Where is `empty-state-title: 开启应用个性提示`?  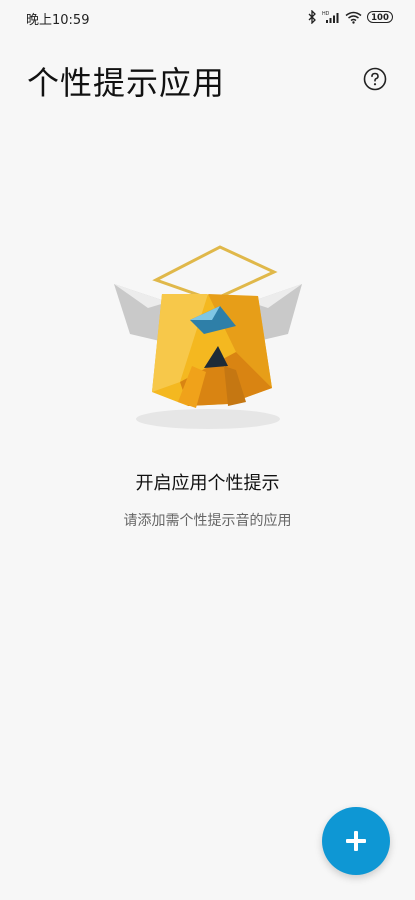
empty-state-title: 开启应用个性提示 is located at coordinates (207, 483).